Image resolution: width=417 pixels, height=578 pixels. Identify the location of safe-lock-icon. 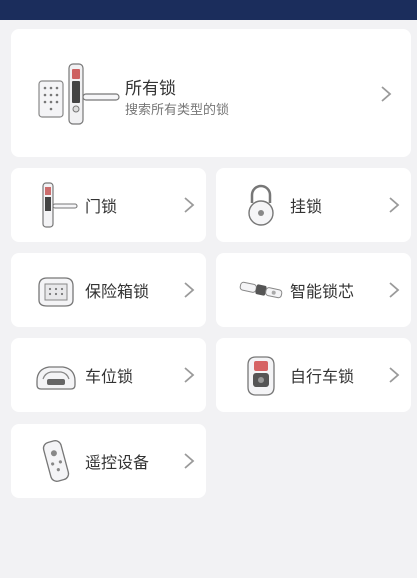
(56, 290).